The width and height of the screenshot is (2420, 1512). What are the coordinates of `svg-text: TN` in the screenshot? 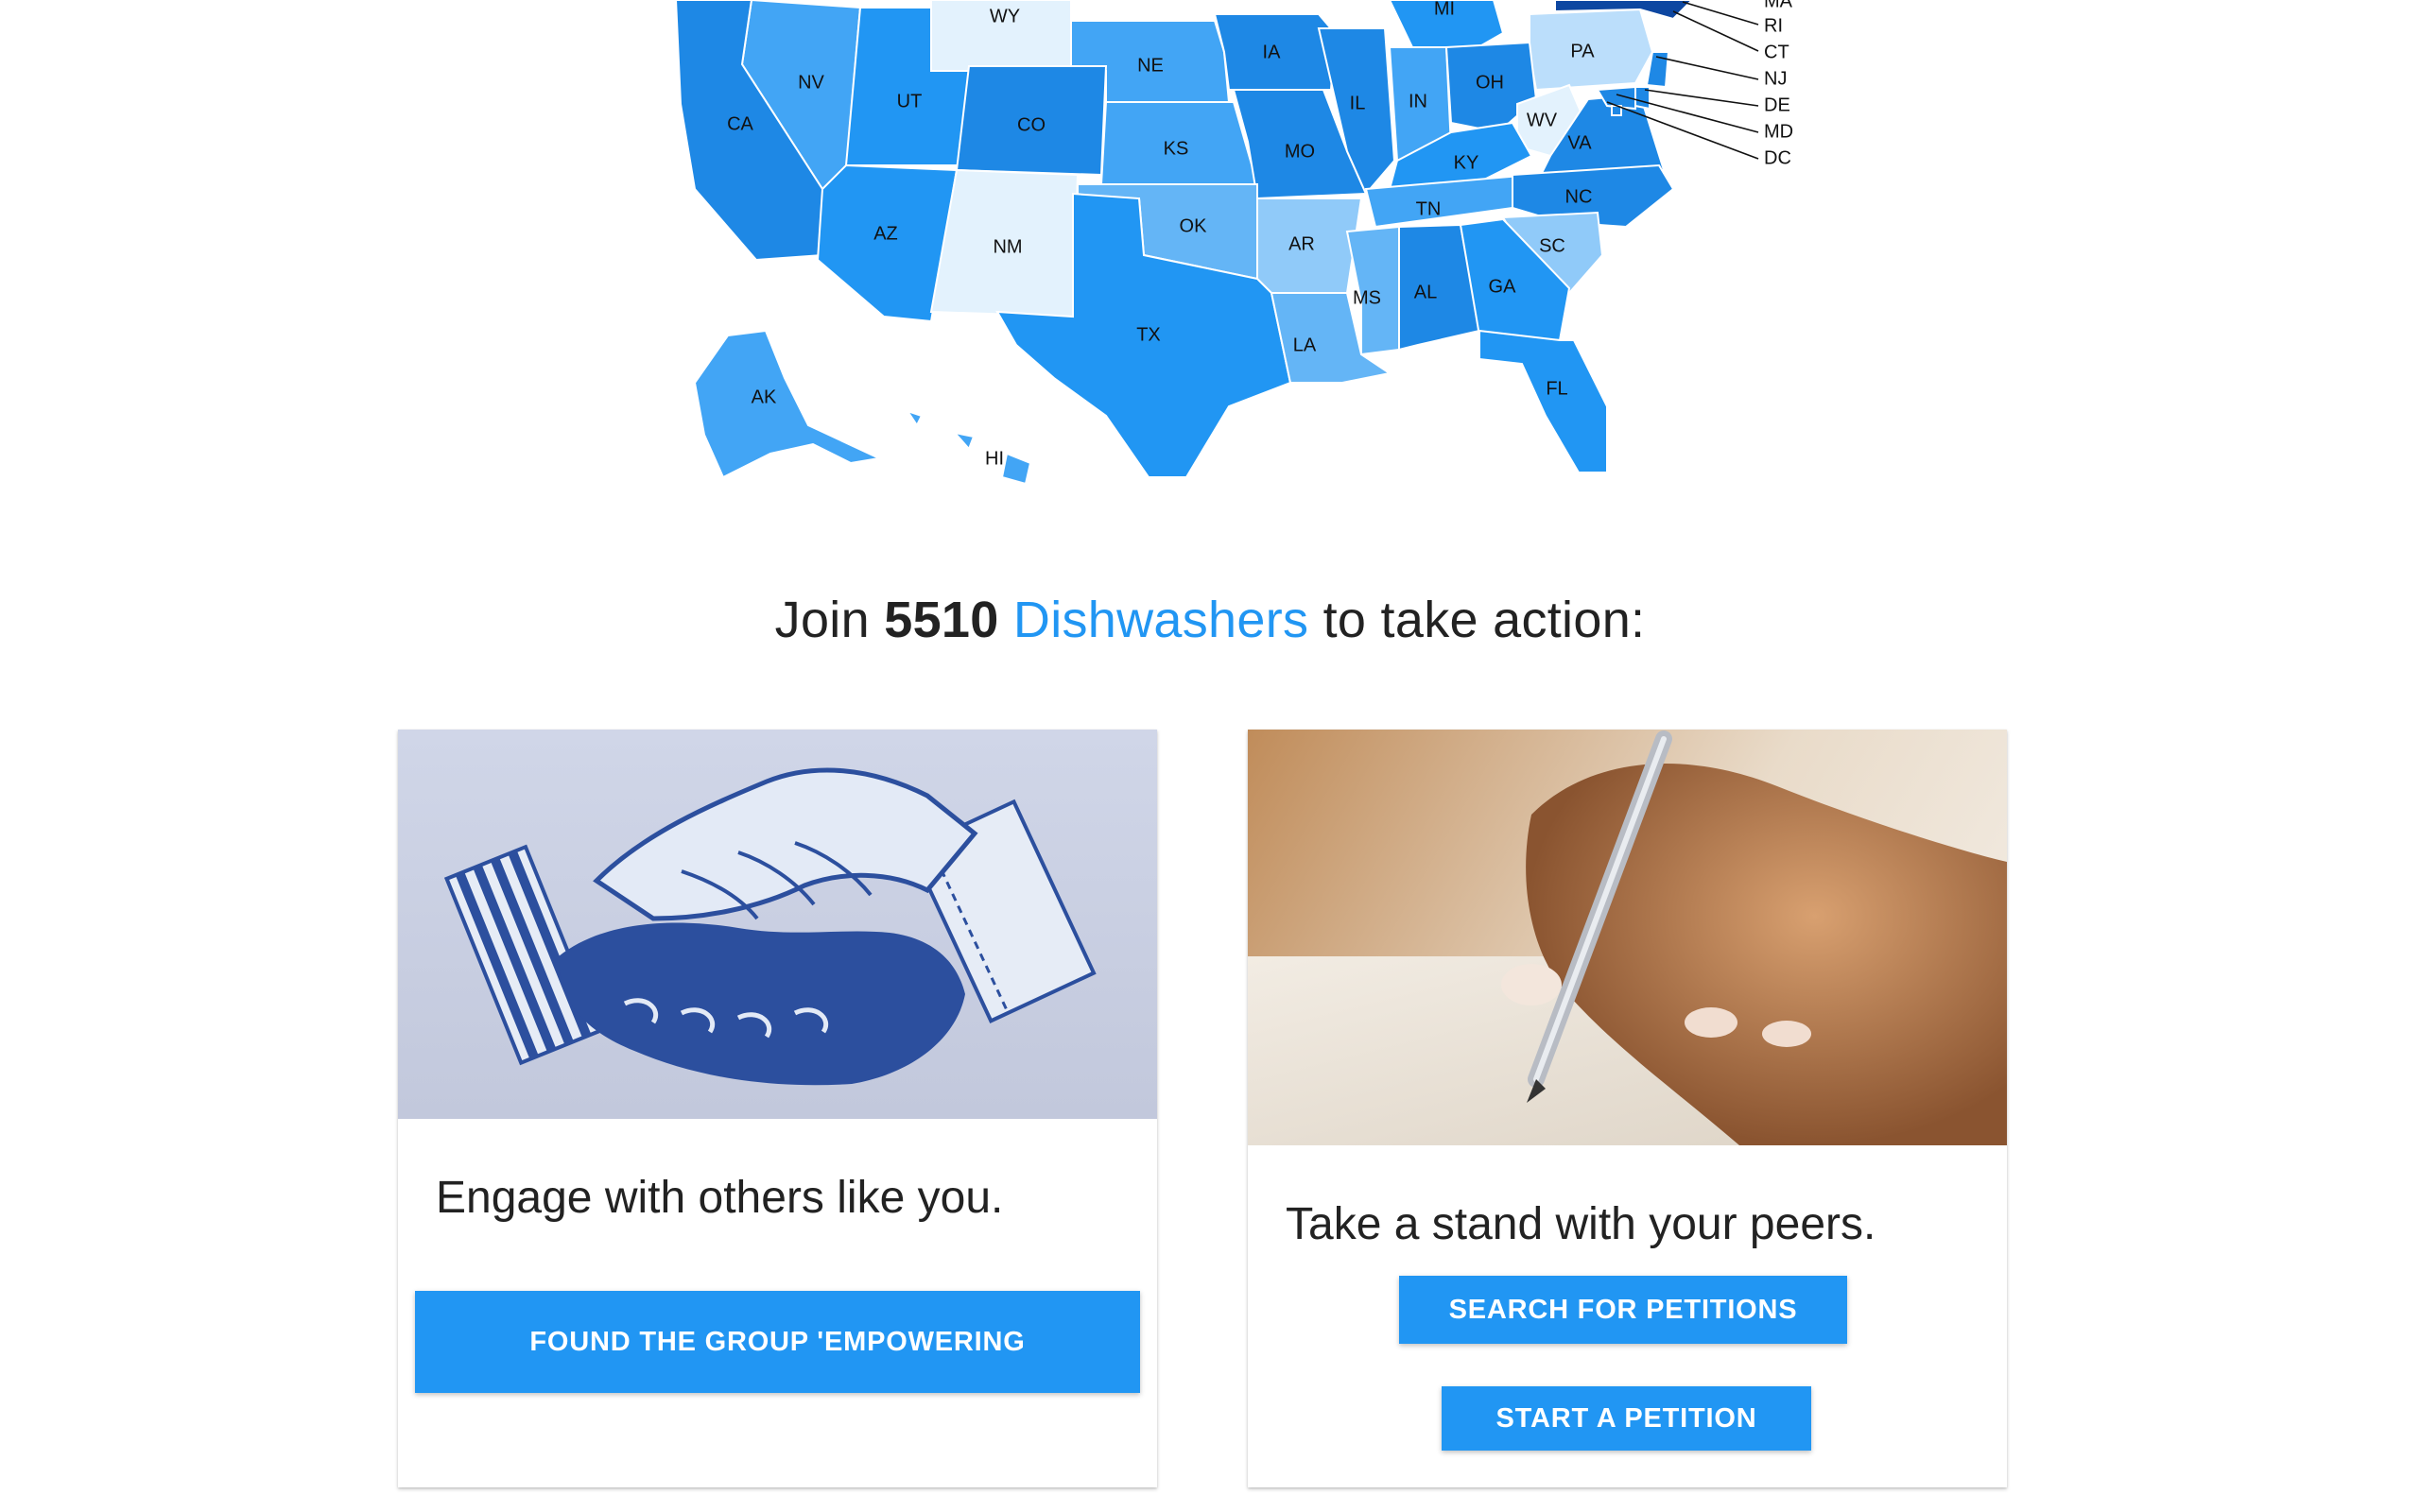 It's located at (1429, 208).